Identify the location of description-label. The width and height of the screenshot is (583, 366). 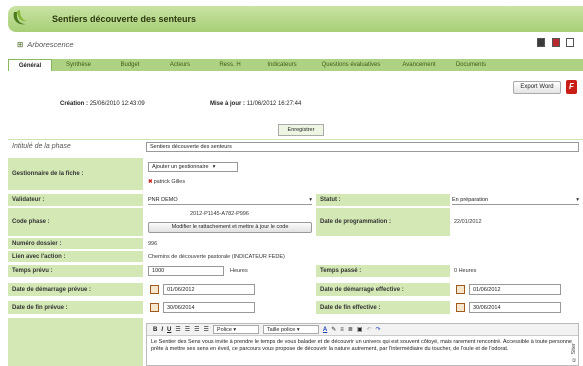
(75, 342).